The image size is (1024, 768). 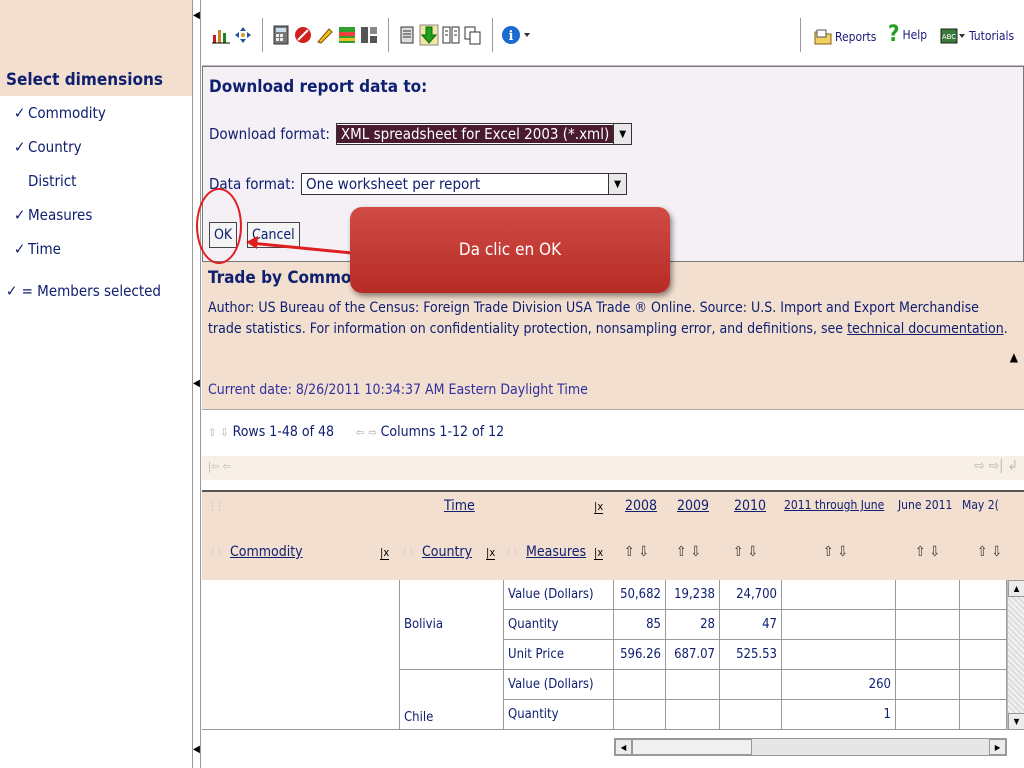 I want to click on row-up-icon: ⇧, so click(x=212, y=432).